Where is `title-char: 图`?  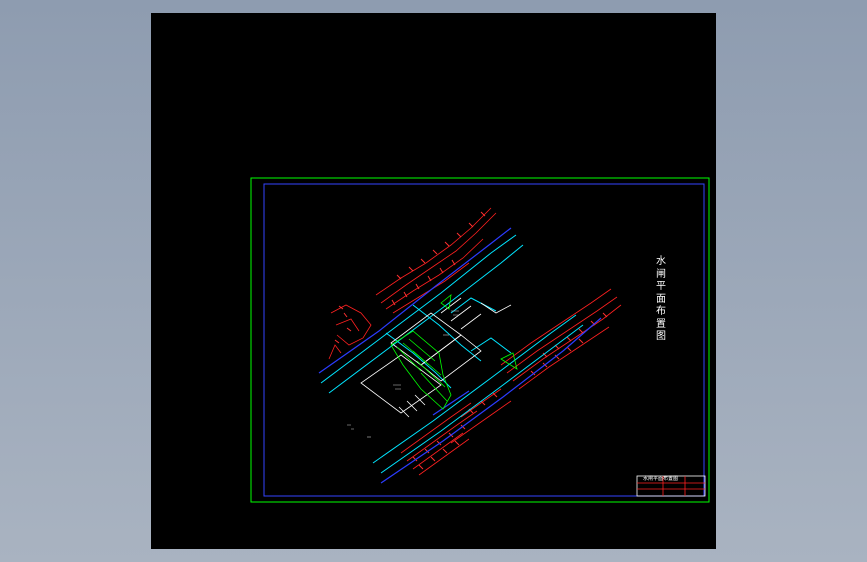 title-char: 图 is located at coordinates (661, 336).